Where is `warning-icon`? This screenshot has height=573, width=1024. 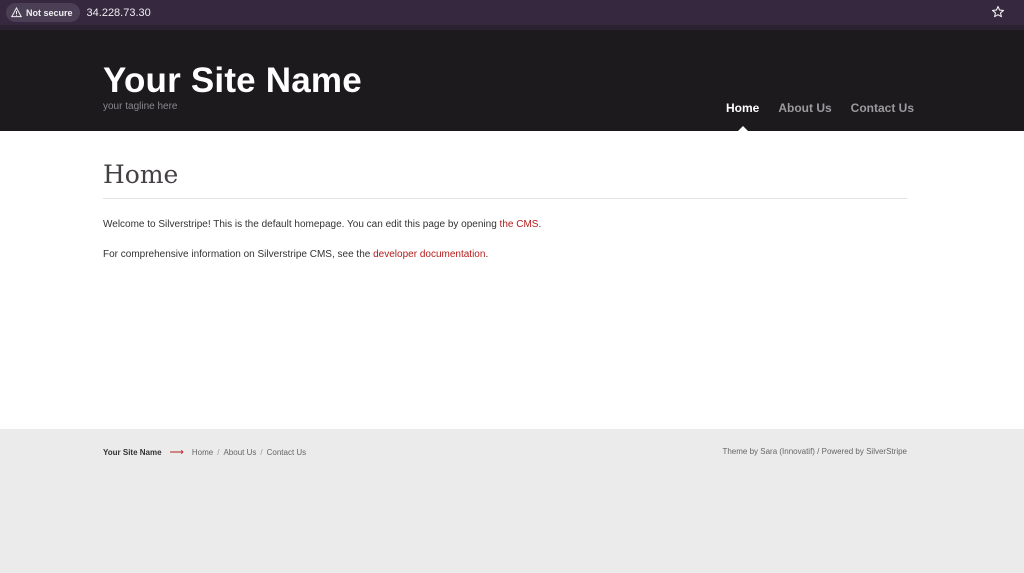 warning-icon is located at coordinates (16, 12).